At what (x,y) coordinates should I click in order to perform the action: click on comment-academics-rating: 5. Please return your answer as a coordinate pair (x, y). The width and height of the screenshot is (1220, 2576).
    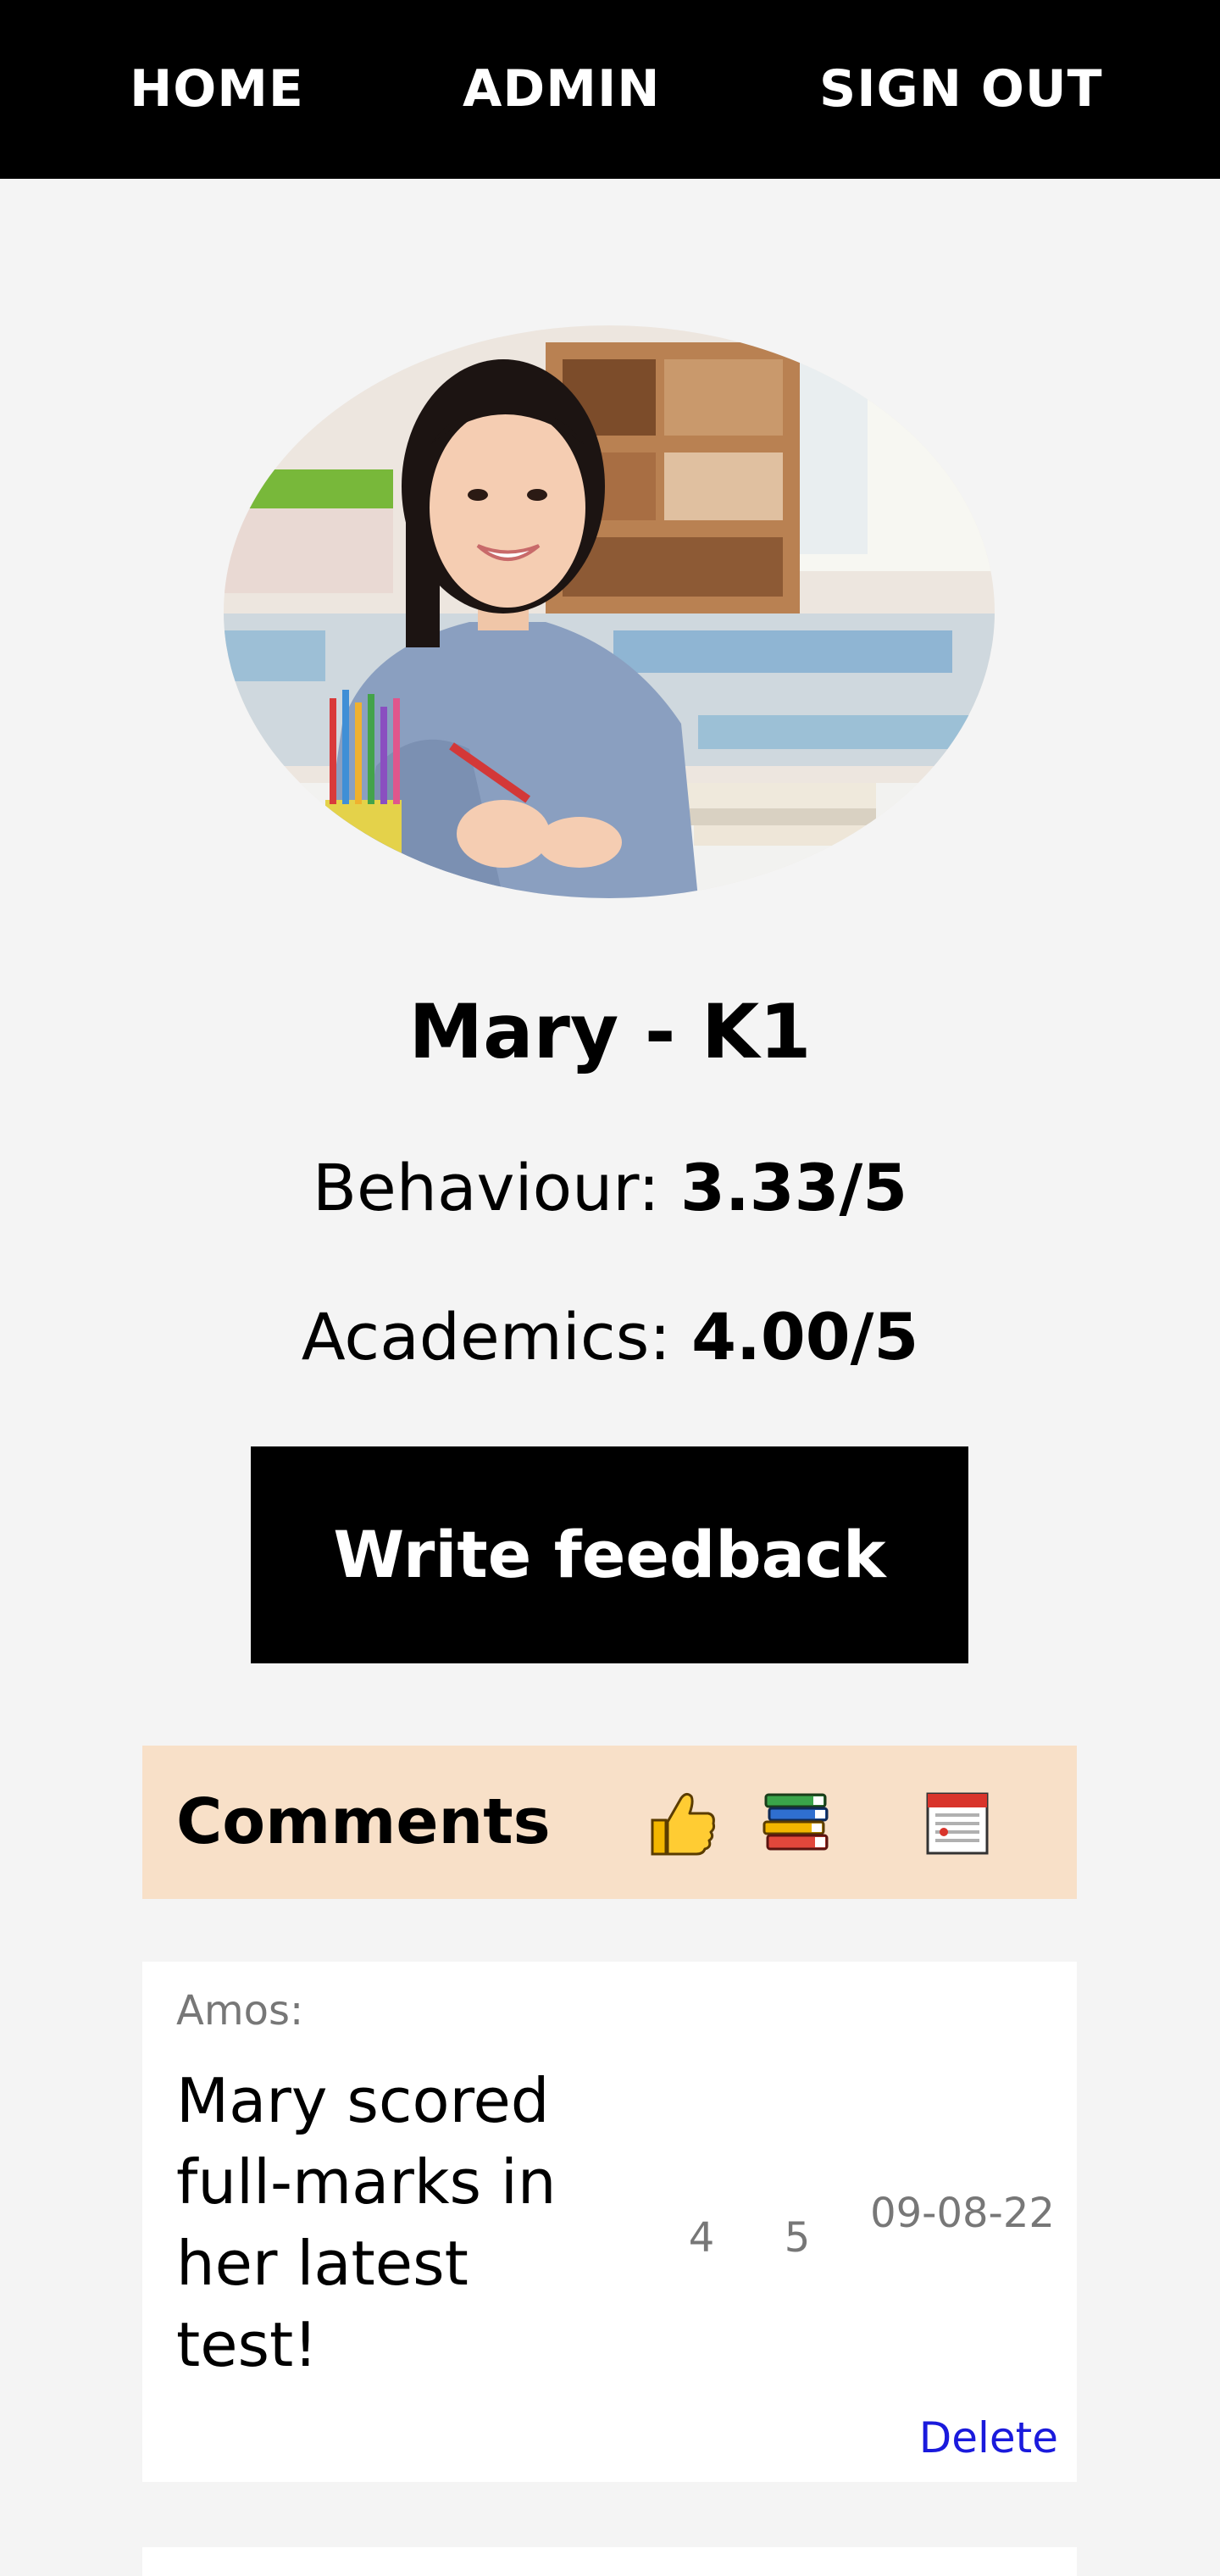
    Looking at the image, I should click on (797, 2238).